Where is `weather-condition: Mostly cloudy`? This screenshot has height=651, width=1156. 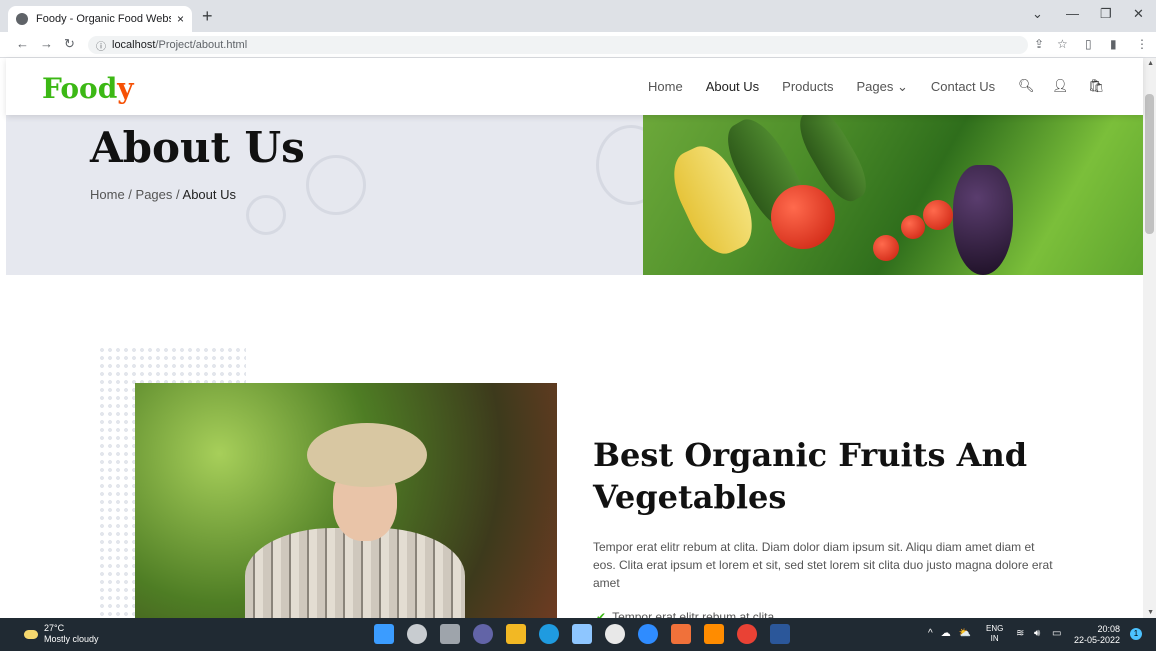
weather-condition: Mostly cloudy is located at coordinates (71, 639).